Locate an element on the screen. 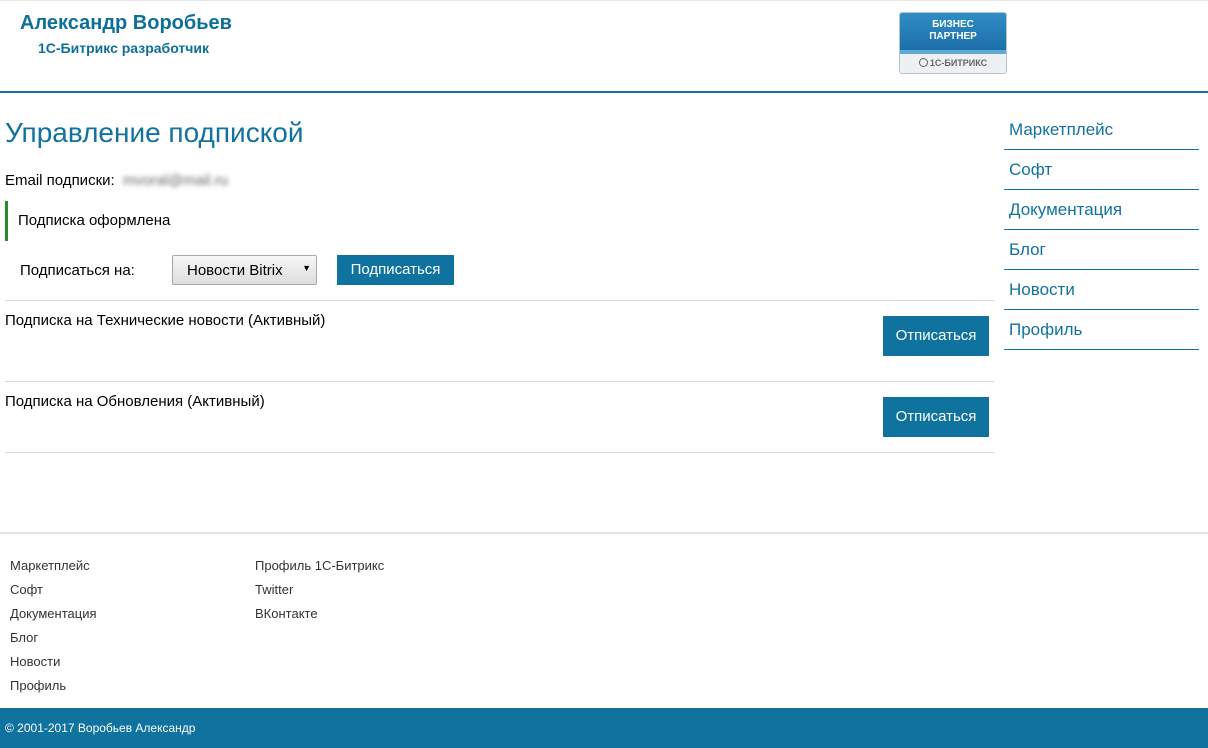  footer-link-twitter: Twitter is located at coordinates (319, 590).